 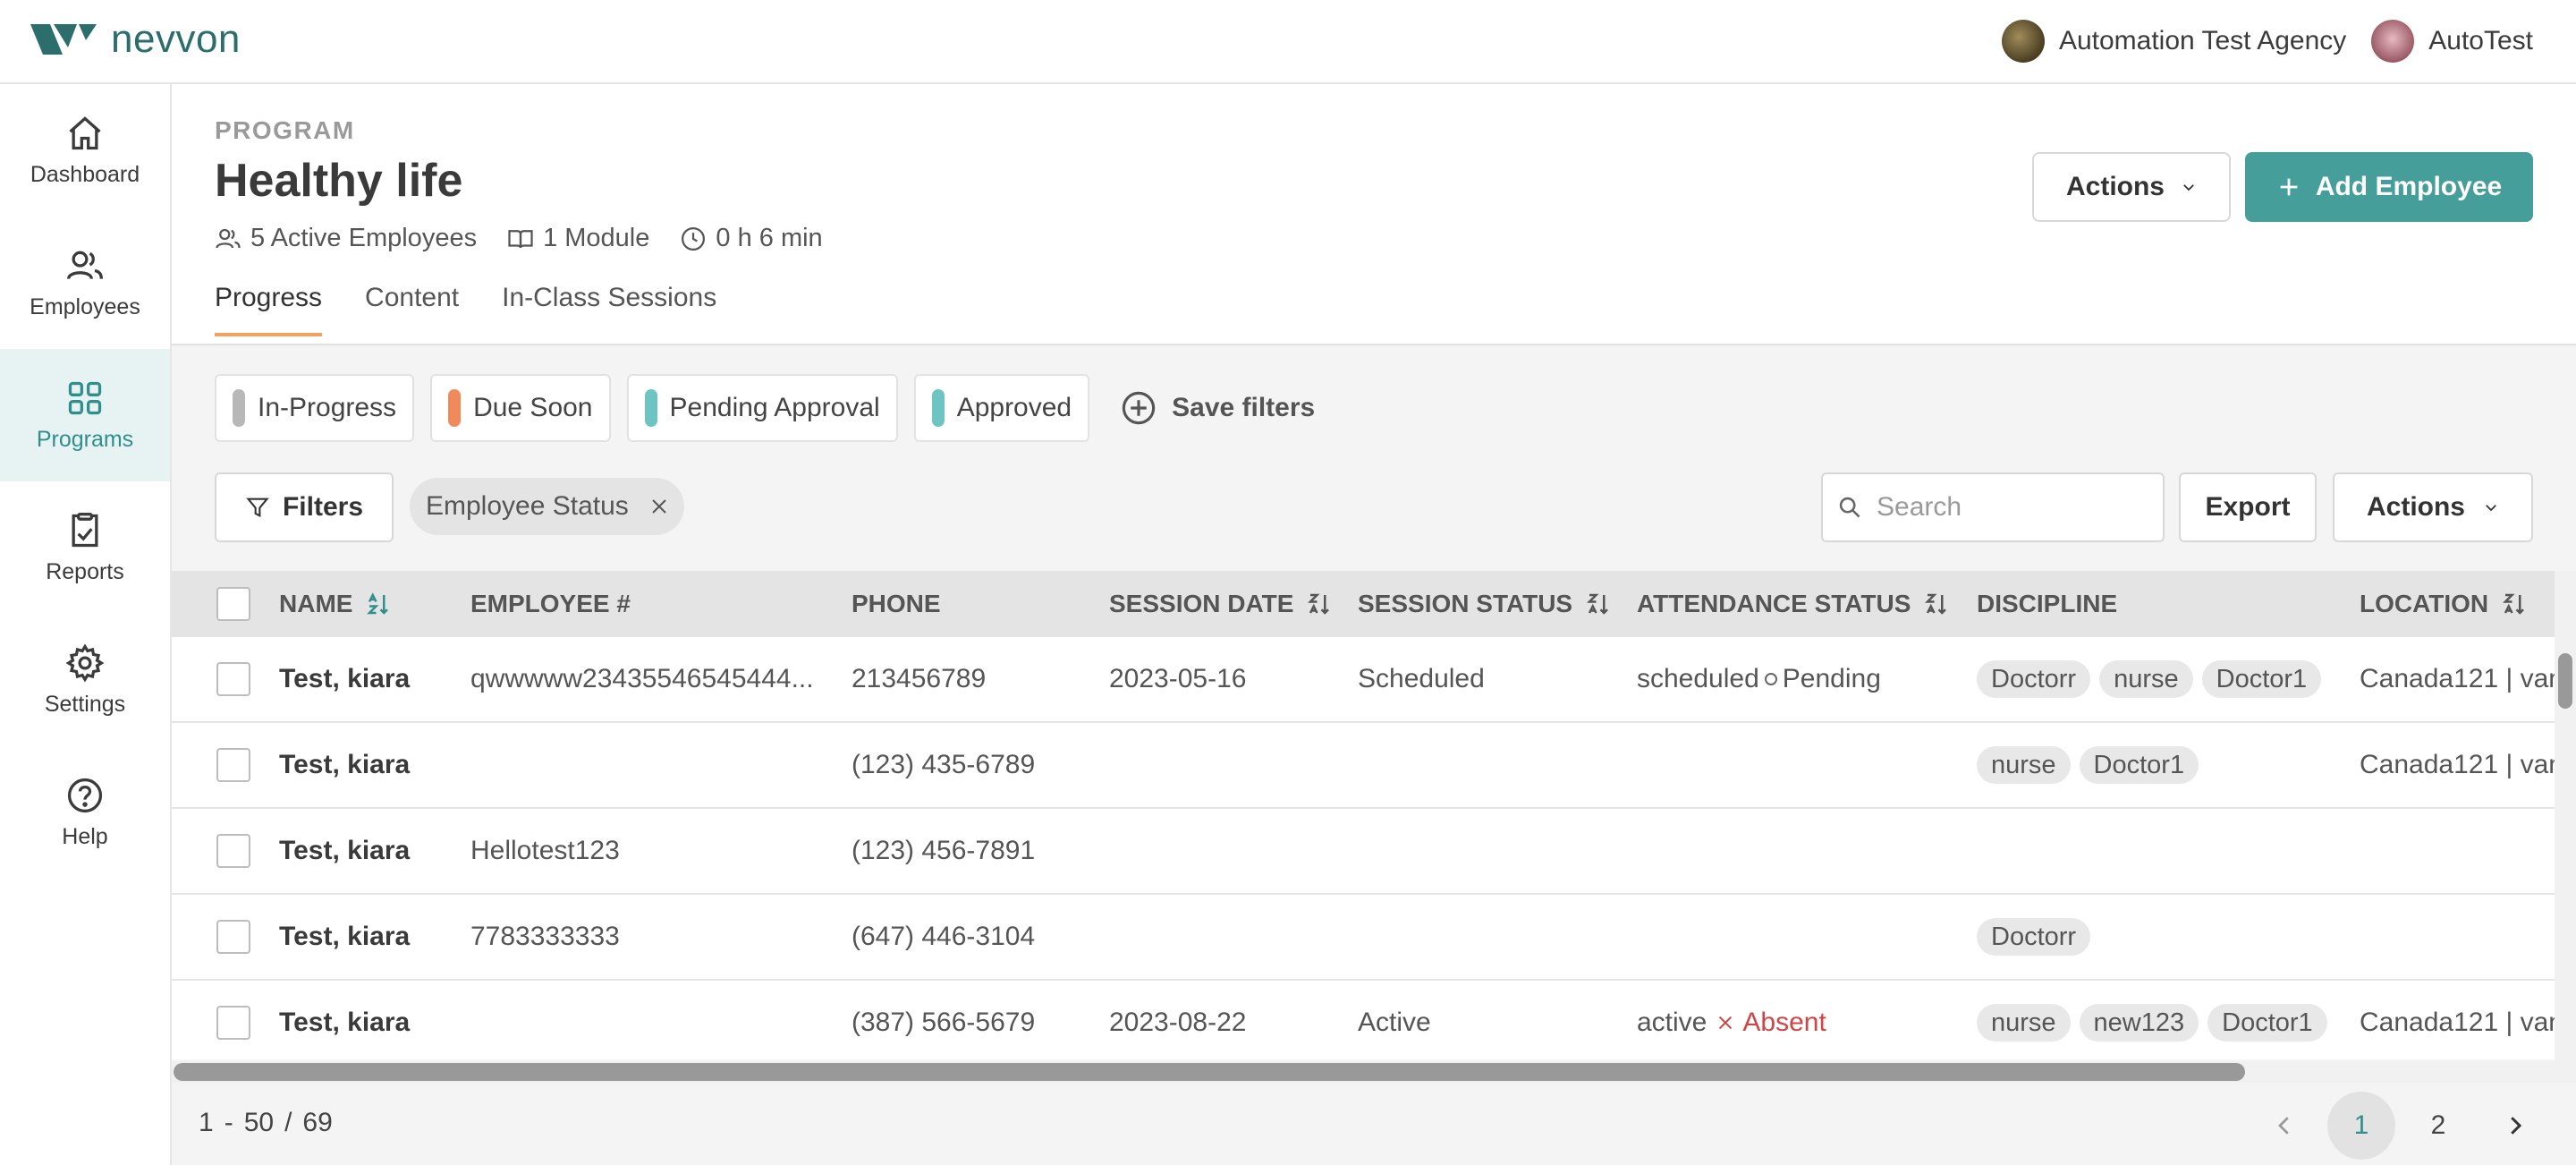 I want to click on chip-due-soon: Due Soon, so click(x=520, y=408).